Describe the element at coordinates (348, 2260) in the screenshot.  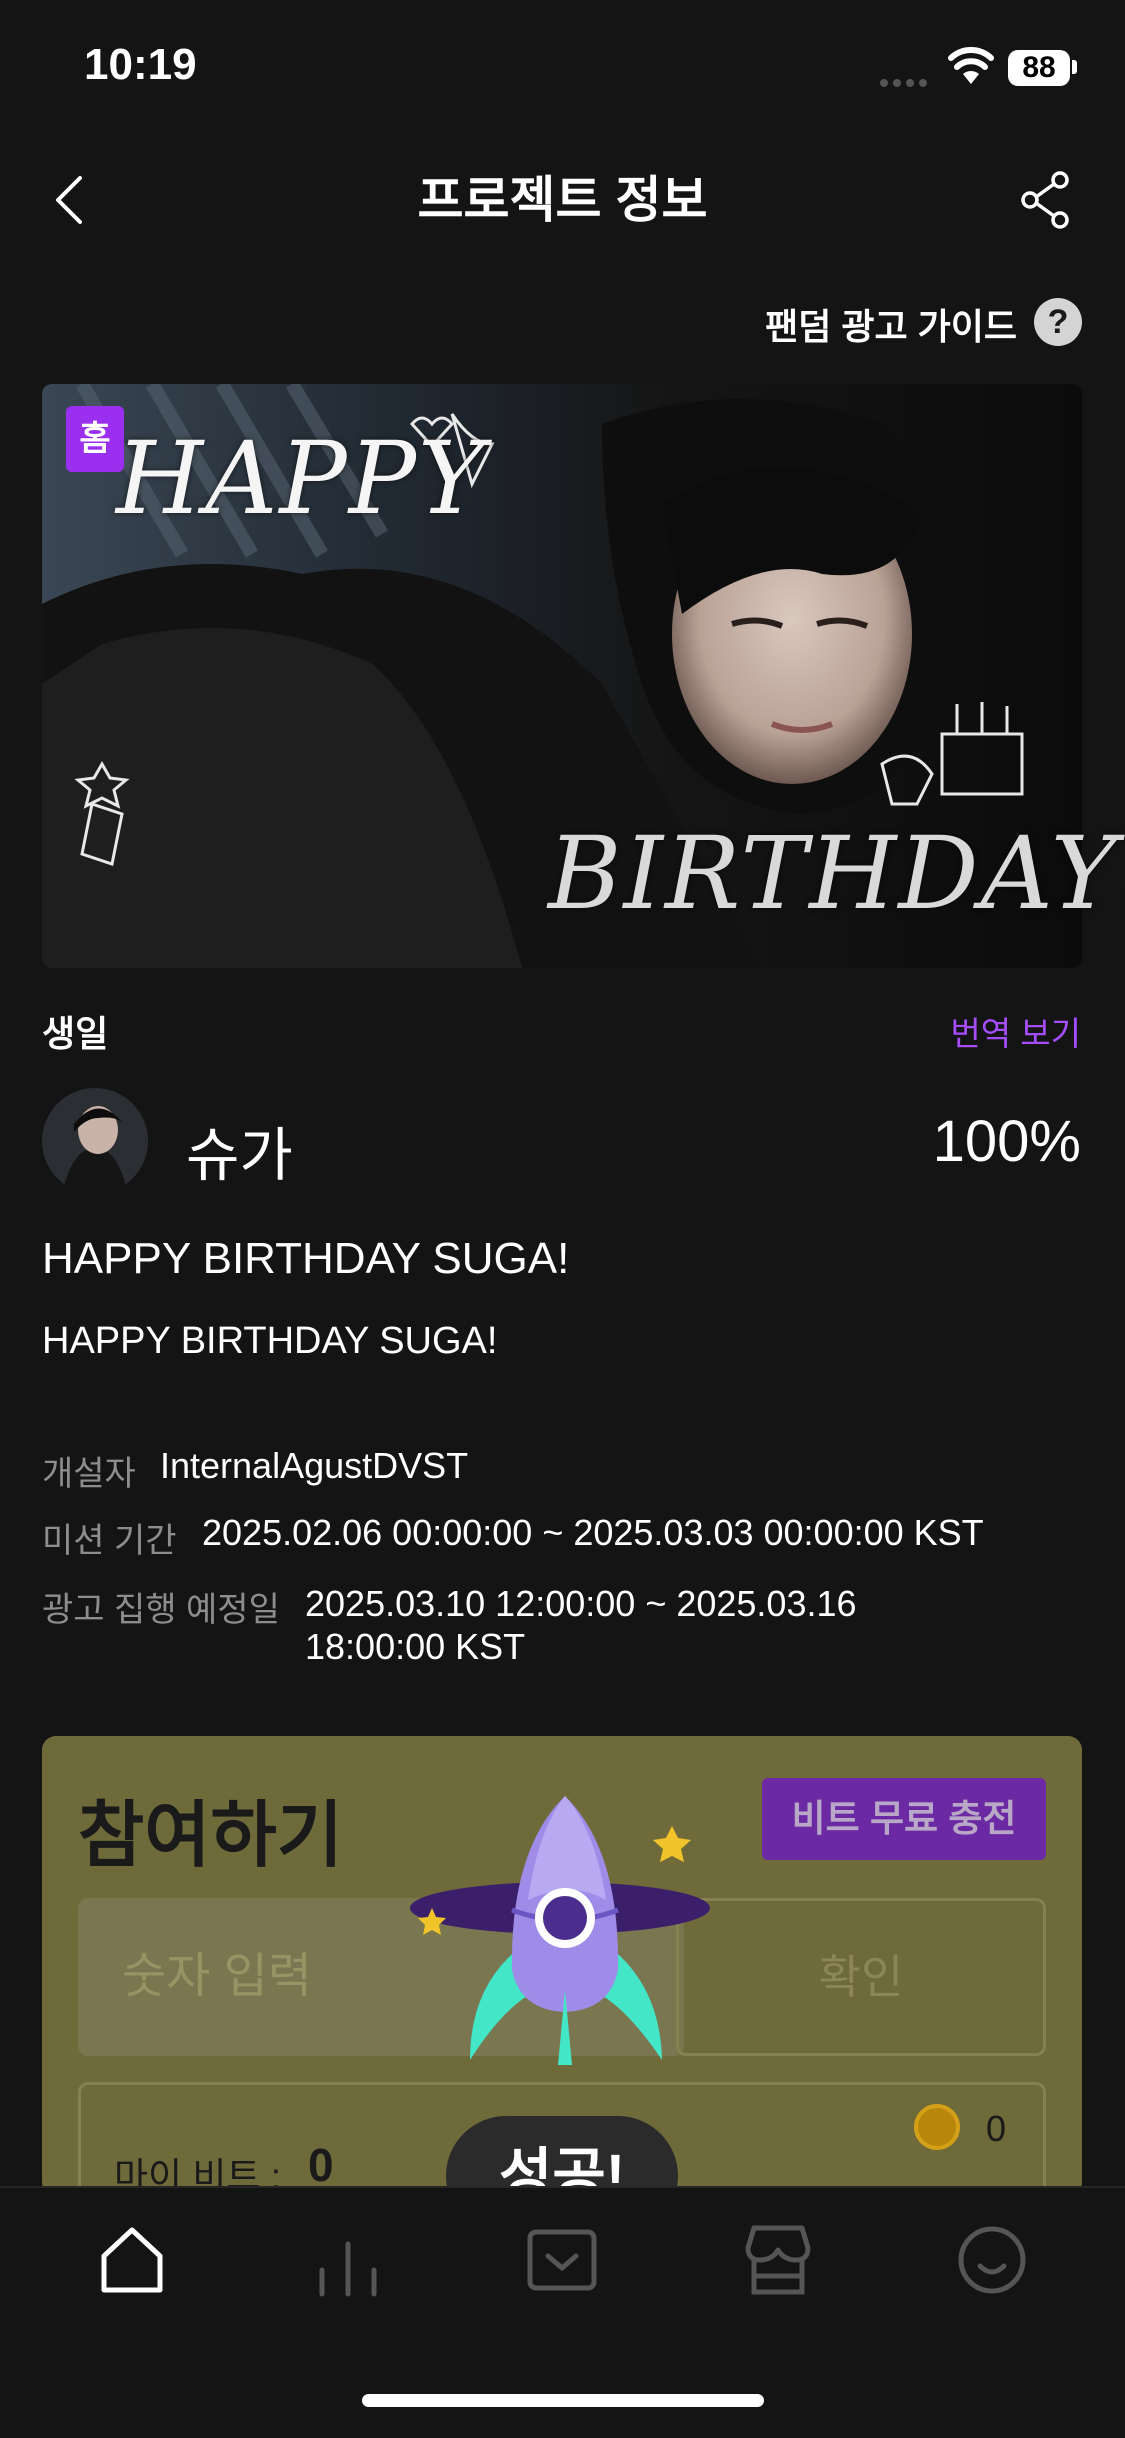
I see `chart-icon` at that location.